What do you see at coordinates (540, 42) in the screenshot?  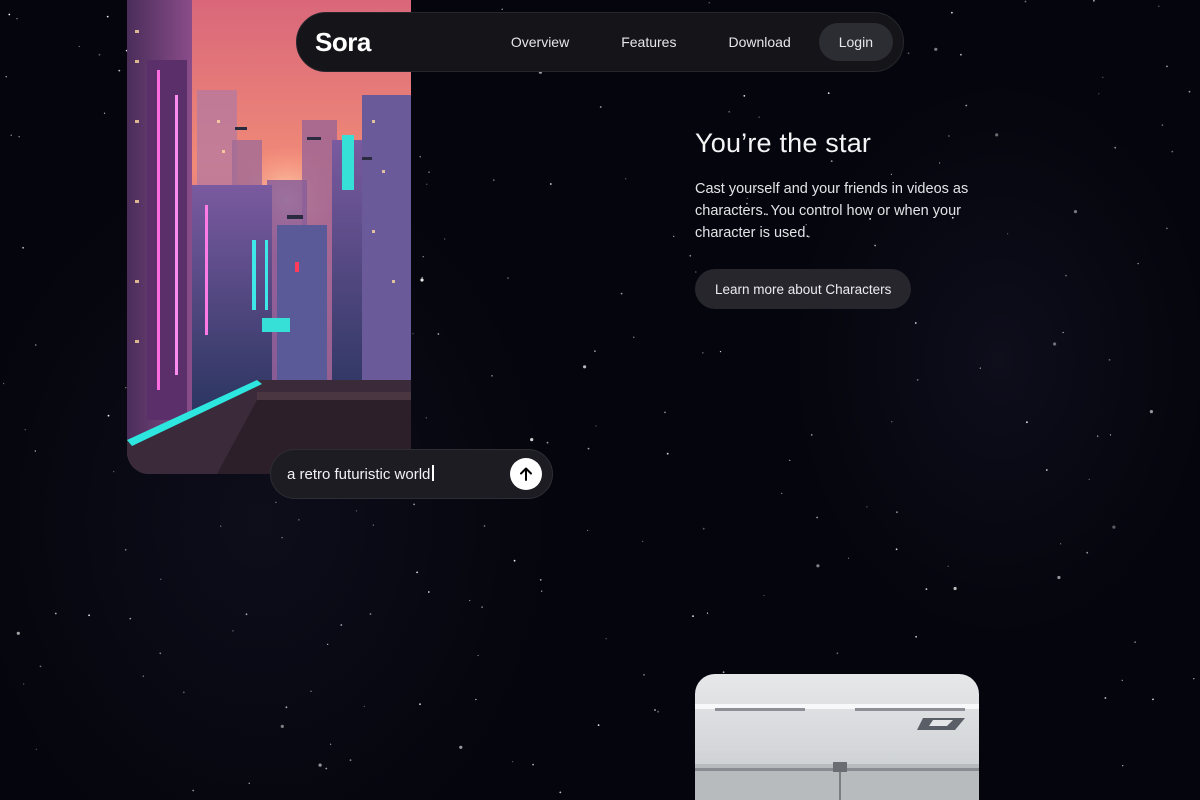 I see `nav-overview: Overview` at bounding box center [540, 42].